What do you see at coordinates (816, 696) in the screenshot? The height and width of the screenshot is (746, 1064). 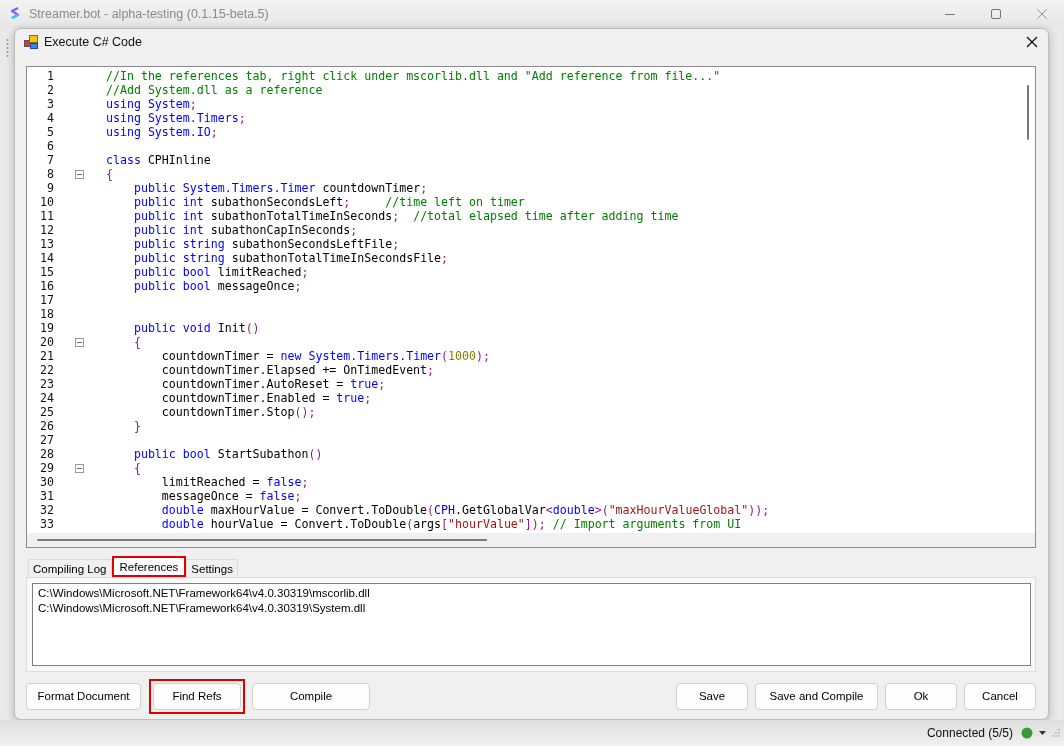 I see `button: Save and Compile` at bounding box center [816, 696].